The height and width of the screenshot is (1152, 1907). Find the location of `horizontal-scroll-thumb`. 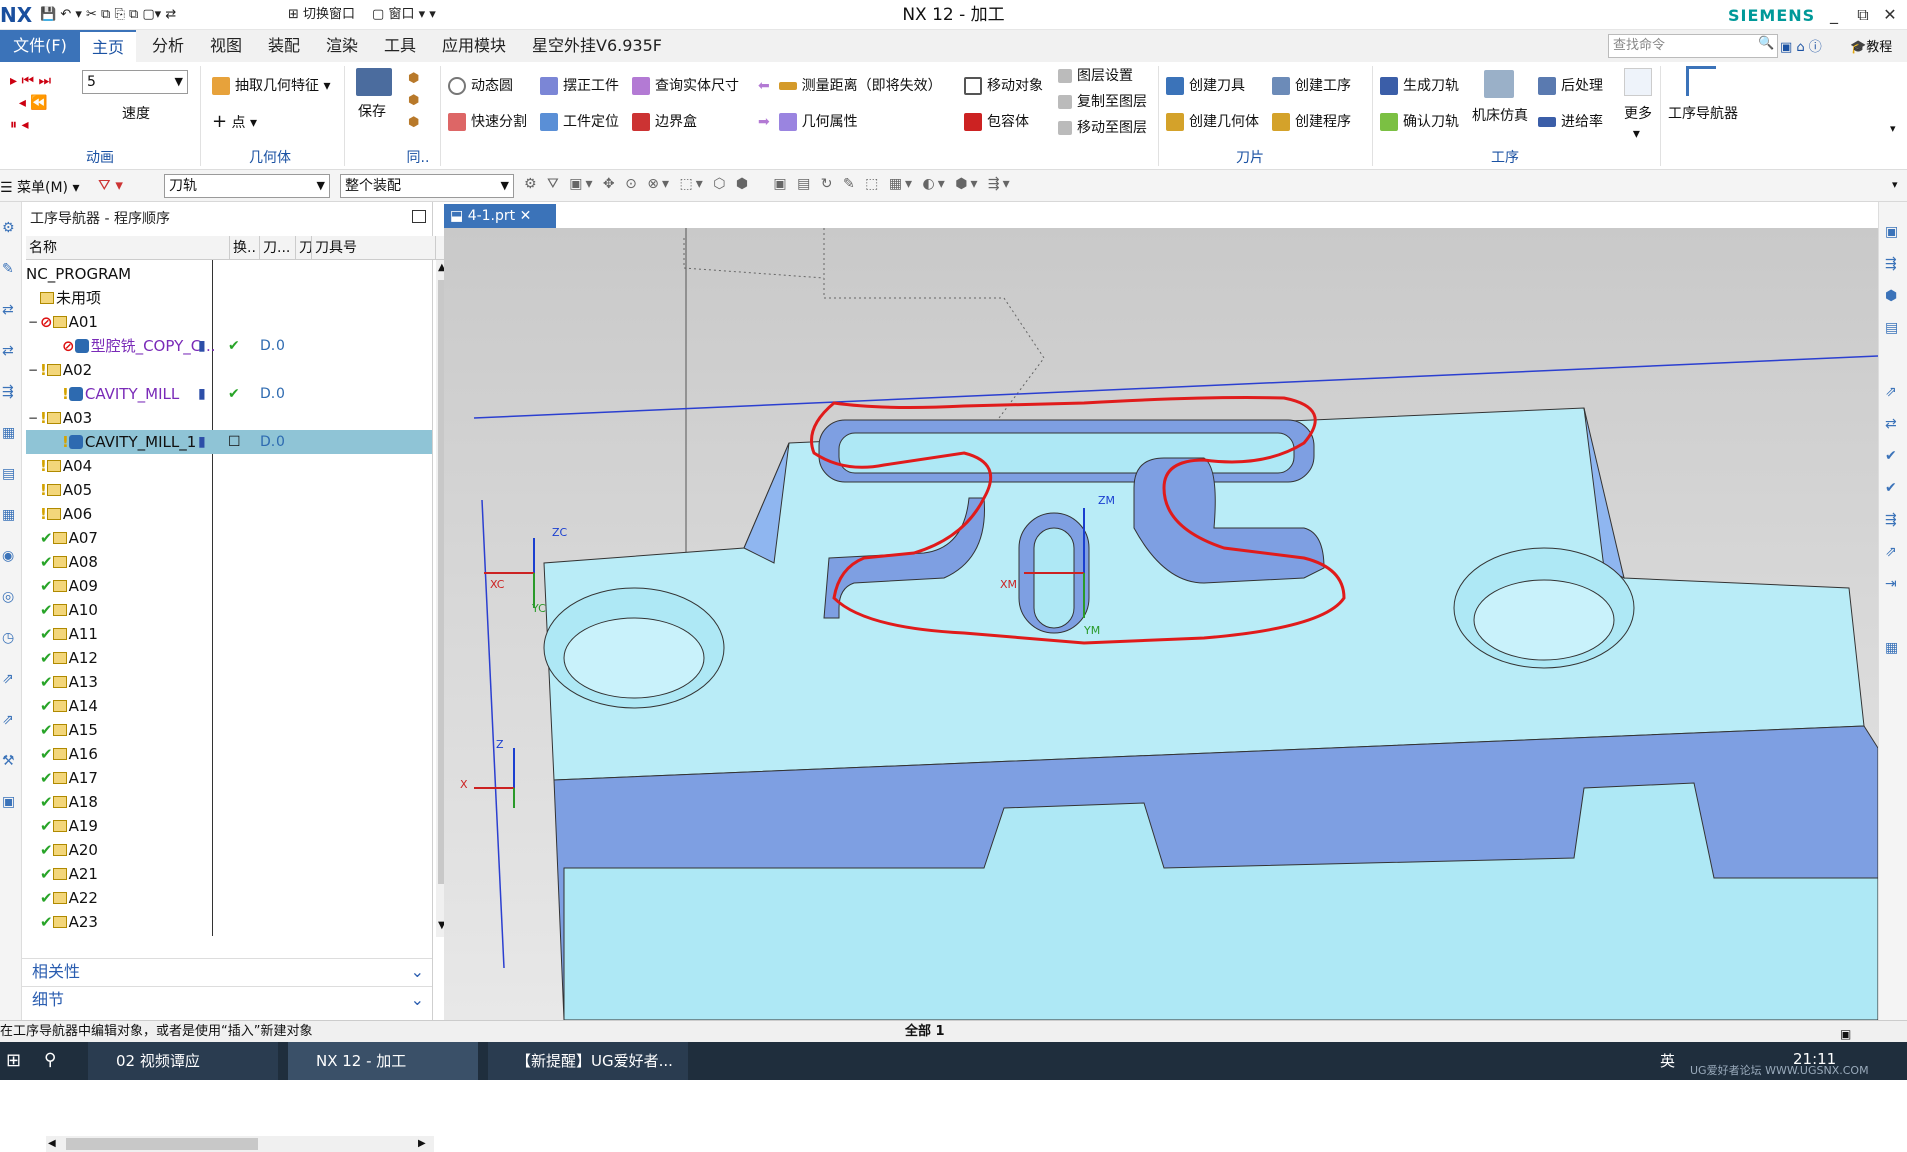

horizontal-scroll-thumb is located at coordinates (162, 1144).